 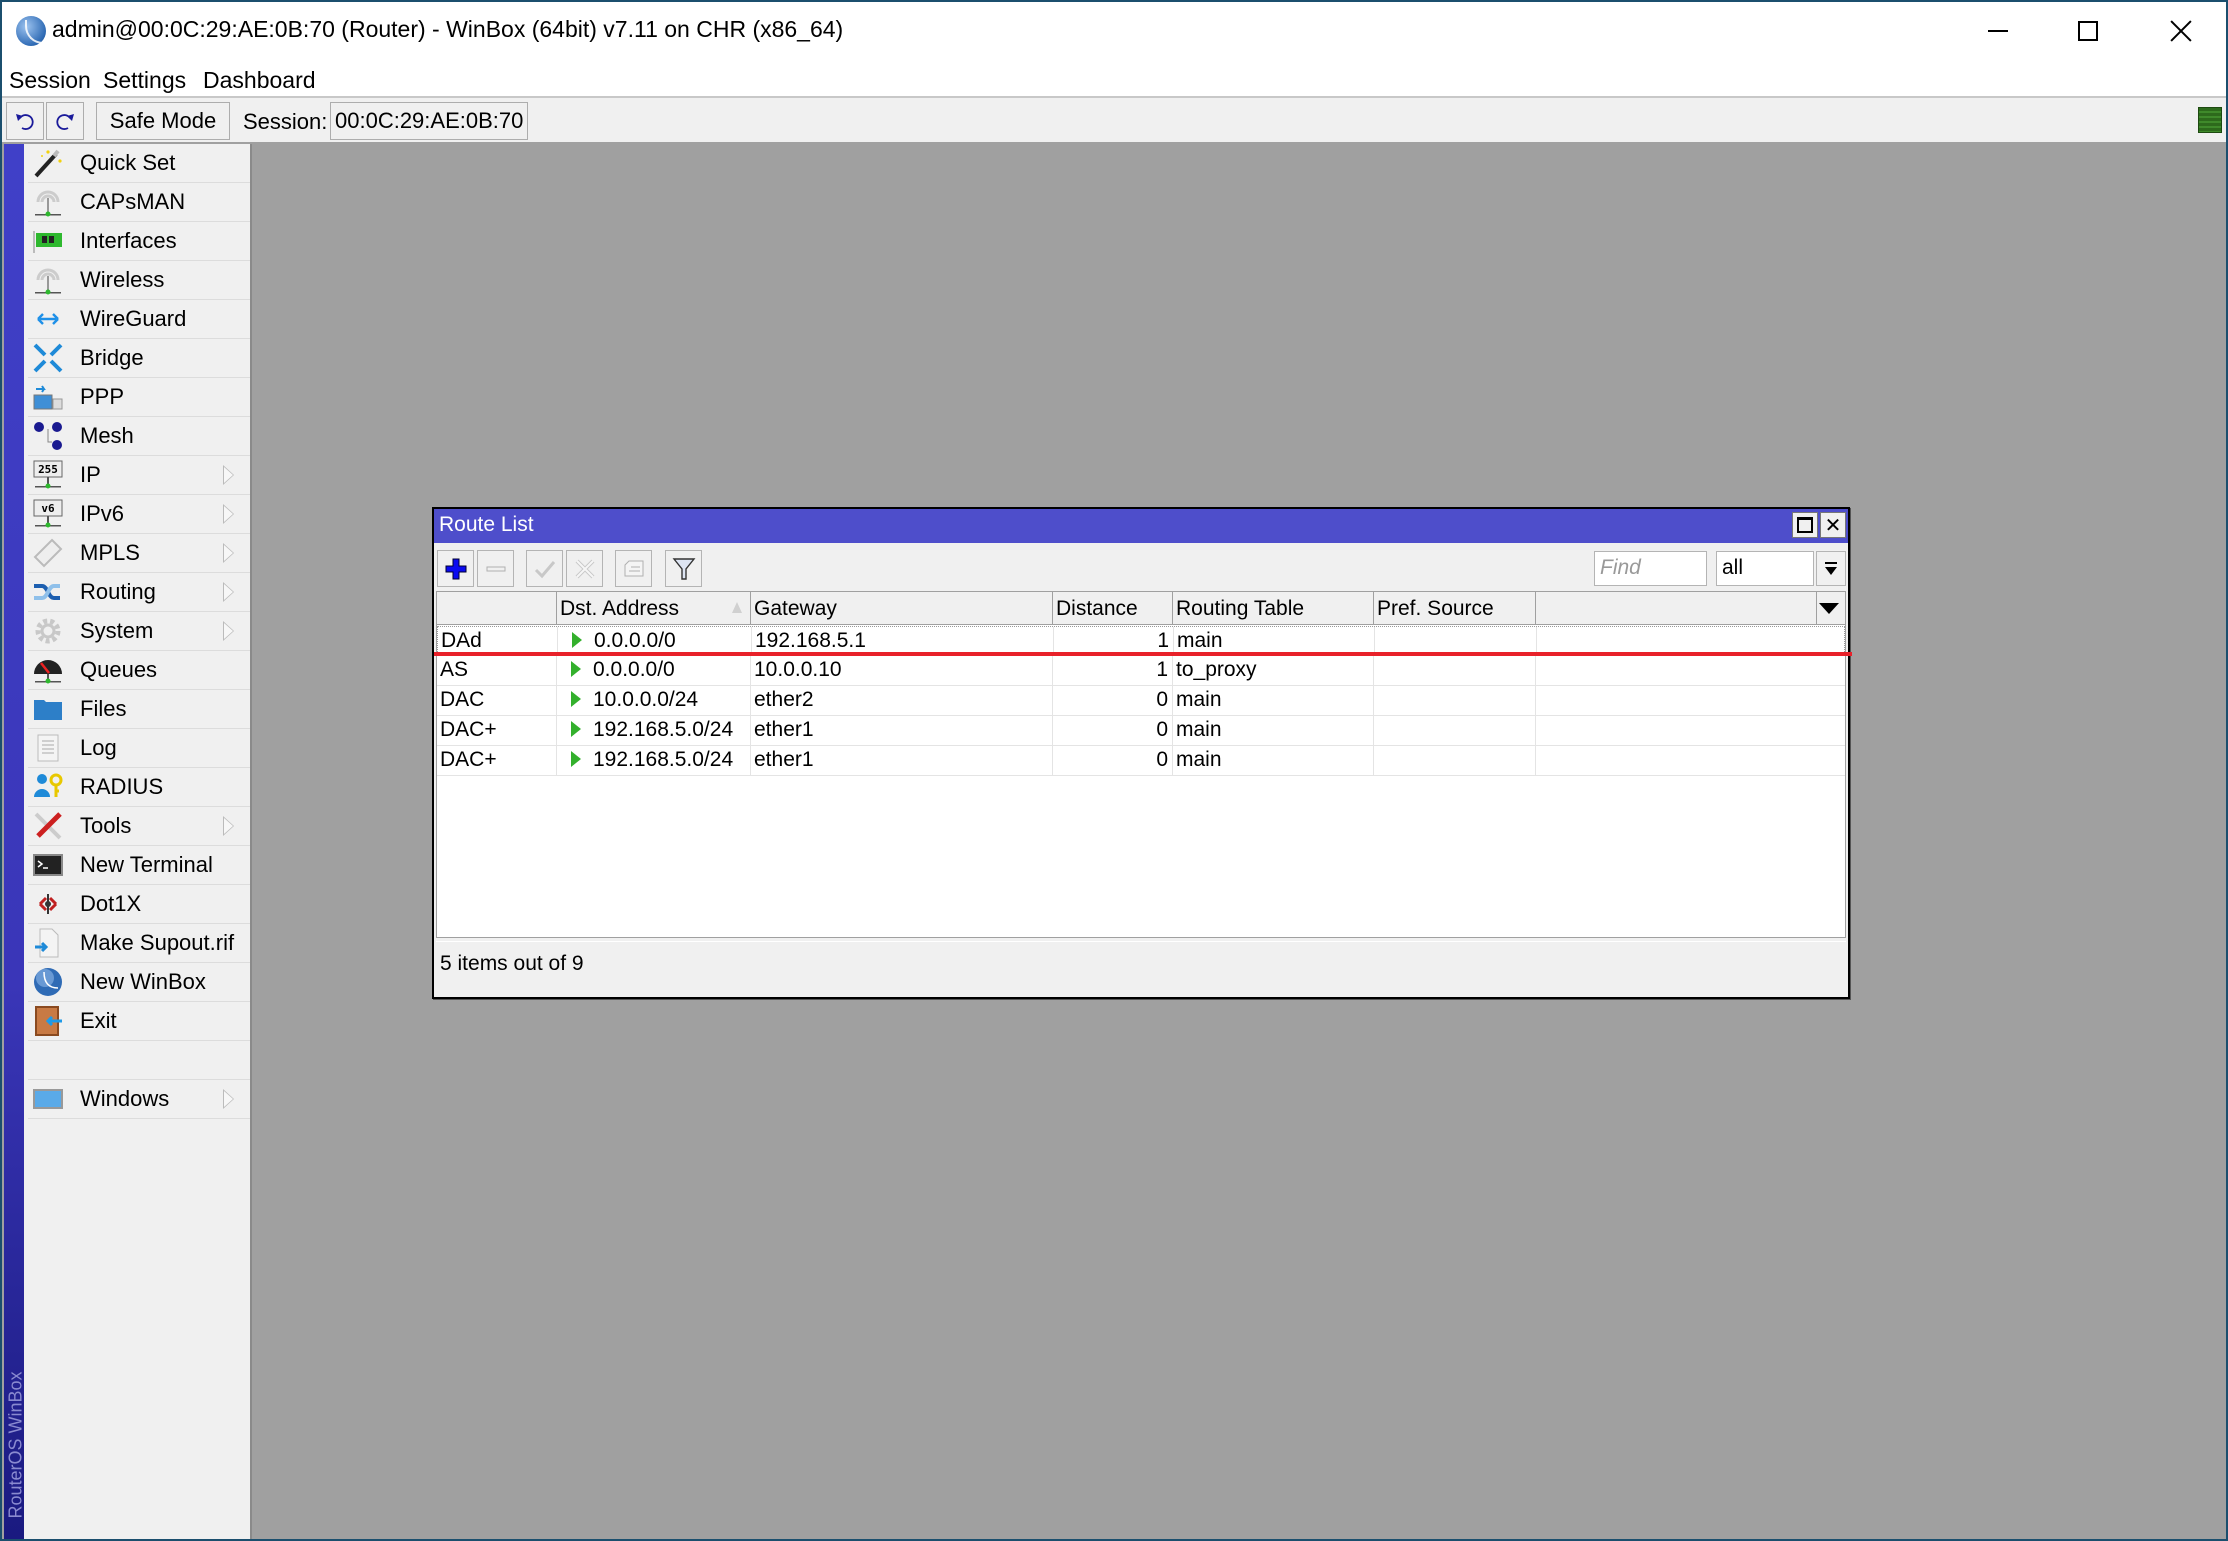 What do you see at coordinates (139, 982) in the screenshot?
I see `sidebar-item-new-winbox: New WinBox` at bounding box center [139, 982].